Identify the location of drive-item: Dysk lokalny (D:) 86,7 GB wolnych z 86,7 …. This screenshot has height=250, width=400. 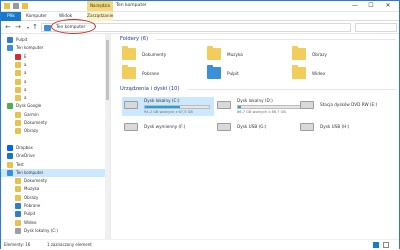
(264, 107).